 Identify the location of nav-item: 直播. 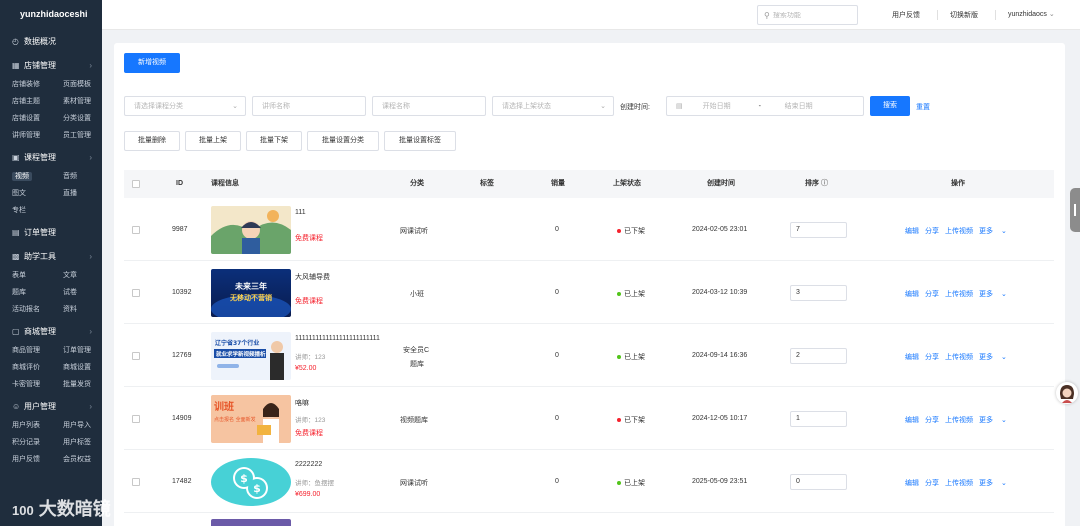
(88, 193).